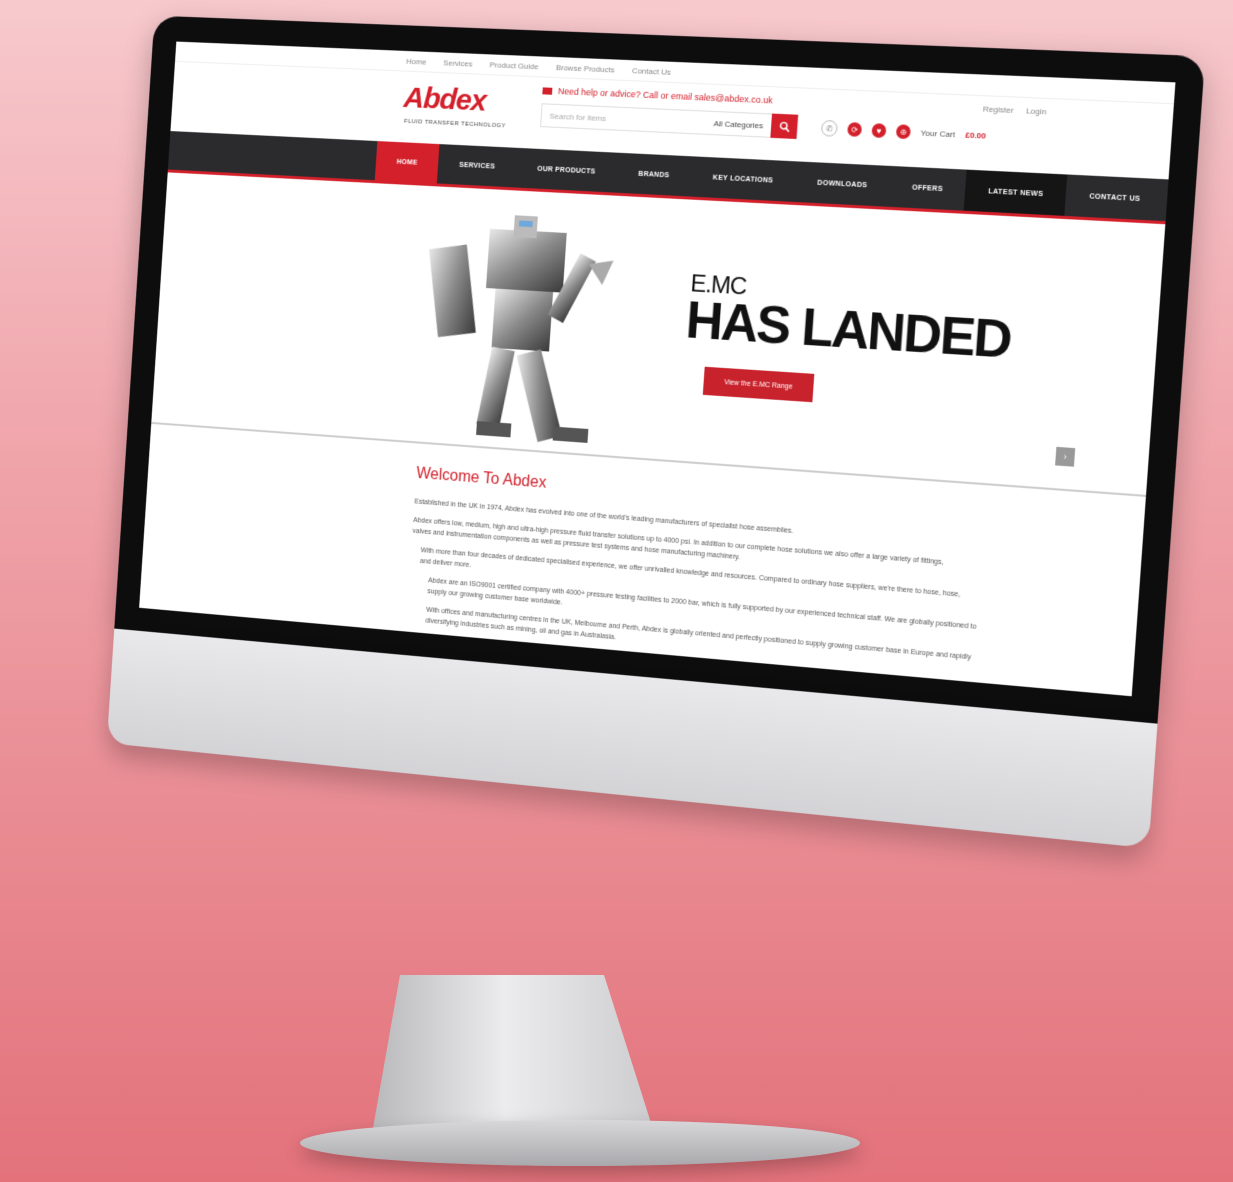  I want to click on nav-item-key-locations: Key Locations, so click(743, 179).